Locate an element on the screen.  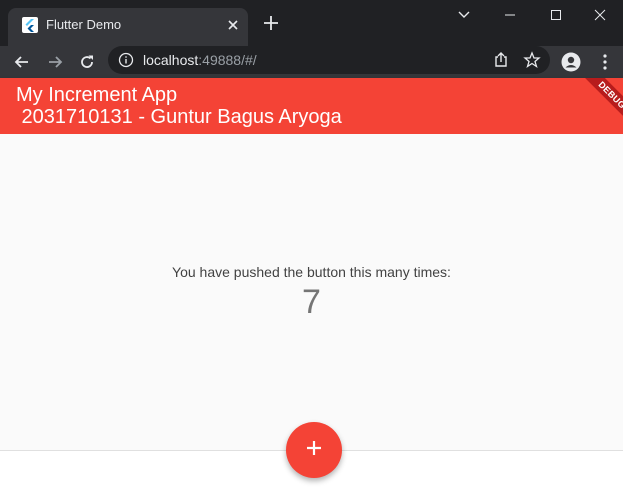
browser-tab: Flutter Demo is located at coordinates (128, 27).